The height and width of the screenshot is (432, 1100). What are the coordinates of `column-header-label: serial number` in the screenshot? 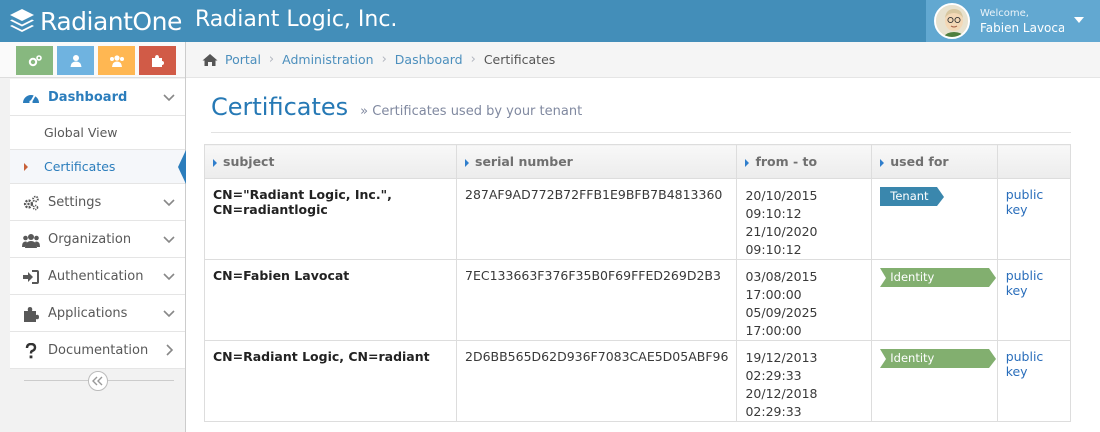 It's located at (524, 161).